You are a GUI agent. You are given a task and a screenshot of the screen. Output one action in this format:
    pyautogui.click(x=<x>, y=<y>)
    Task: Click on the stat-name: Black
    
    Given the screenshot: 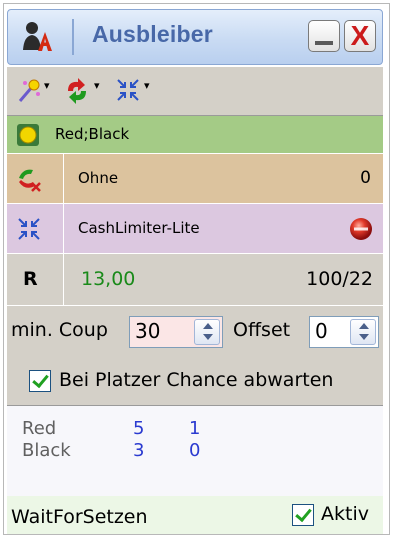 What is the action you would take?
    pyautogui.click(x=46, y=450)
    